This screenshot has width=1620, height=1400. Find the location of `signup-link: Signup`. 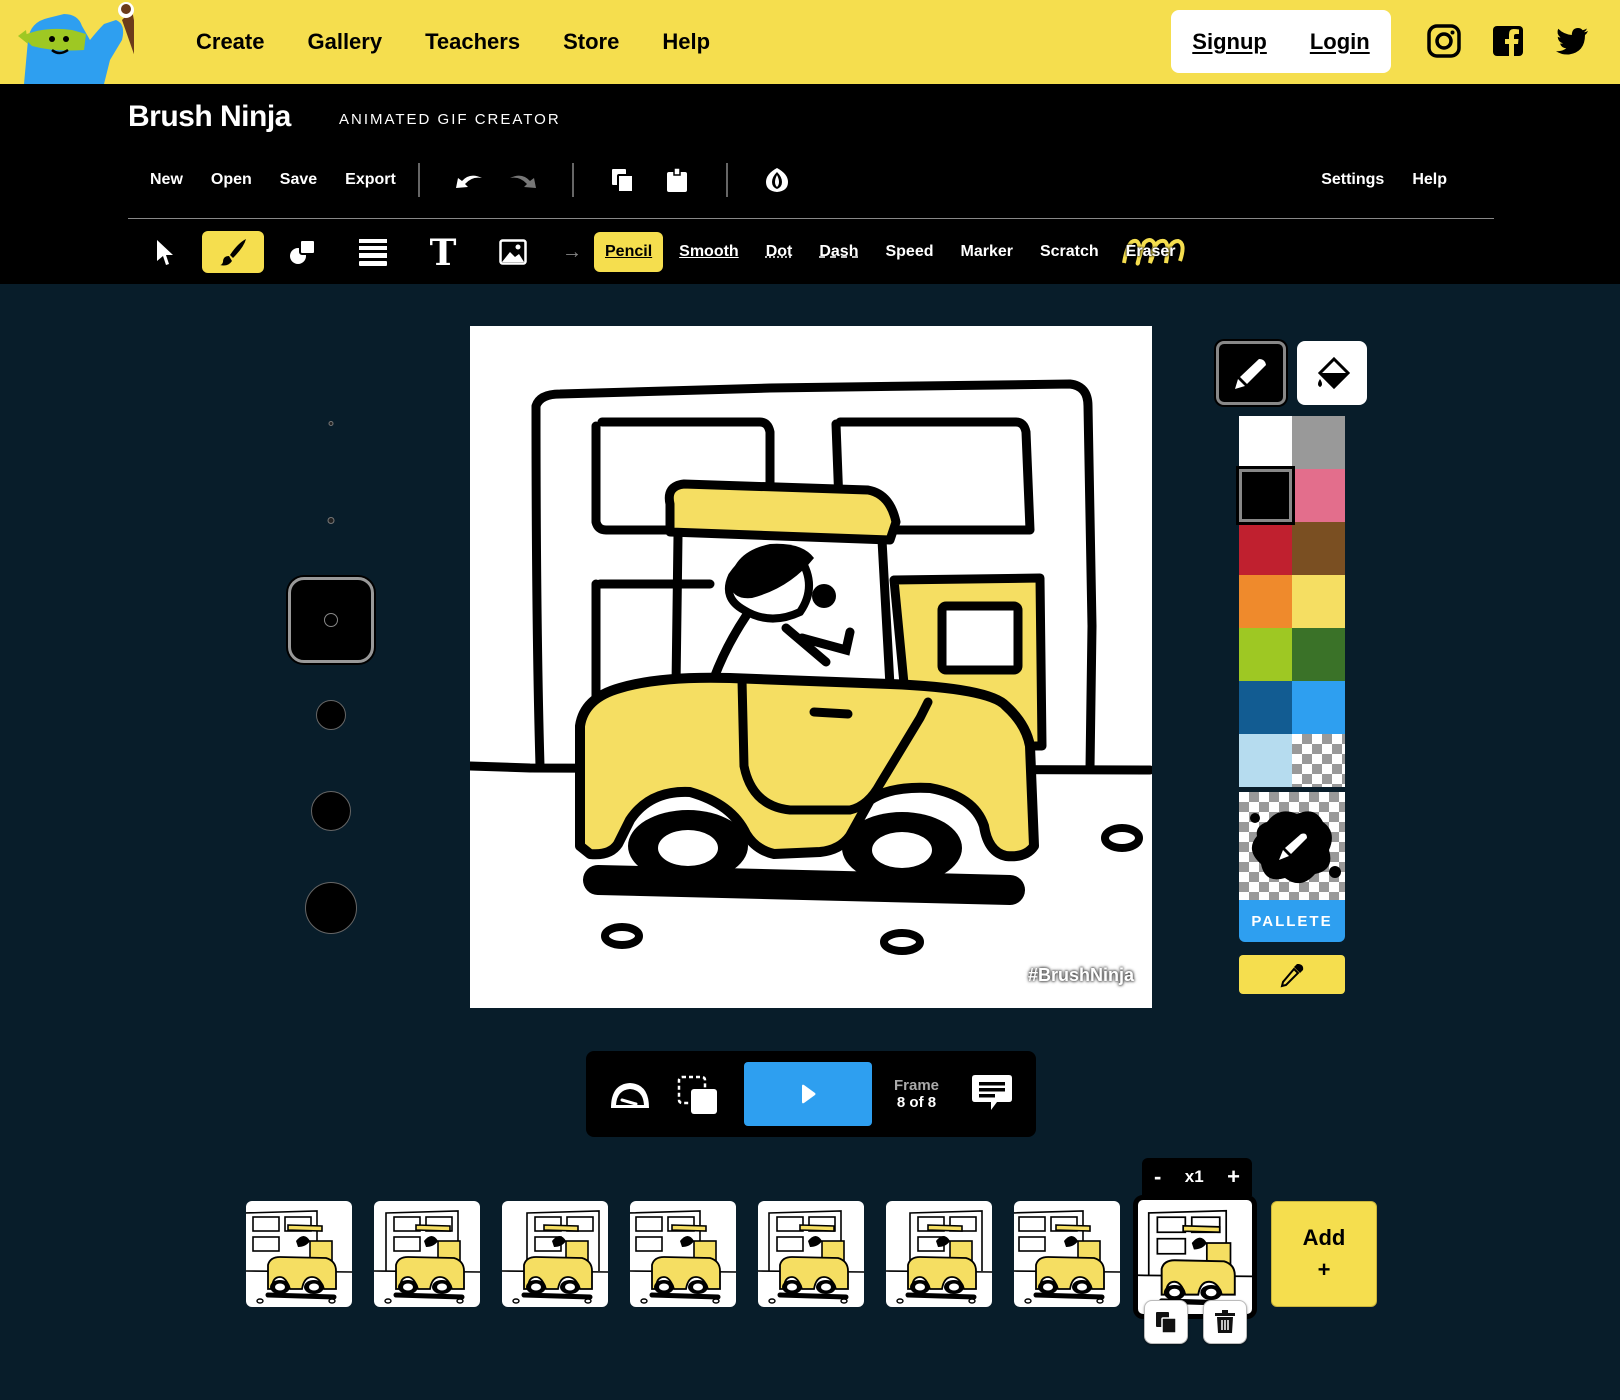

signup-link: Signup is located at coordinates (1229, 42).